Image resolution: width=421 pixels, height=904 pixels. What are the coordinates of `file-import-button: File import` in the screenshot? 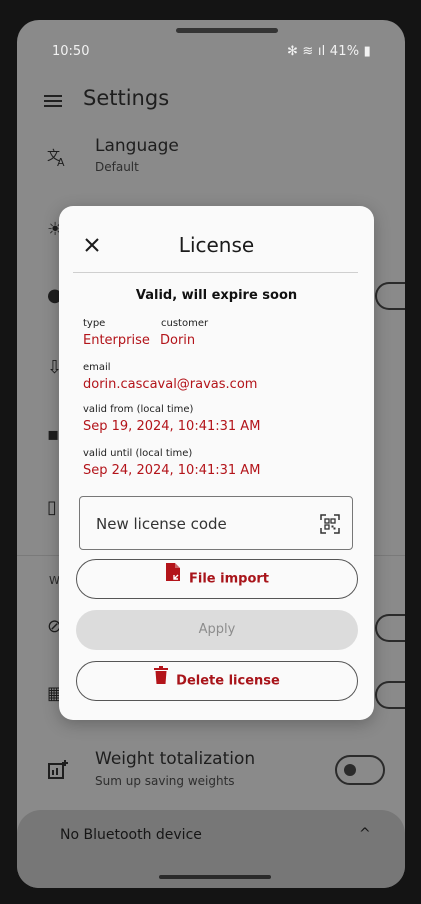 It's located at (217, 579).